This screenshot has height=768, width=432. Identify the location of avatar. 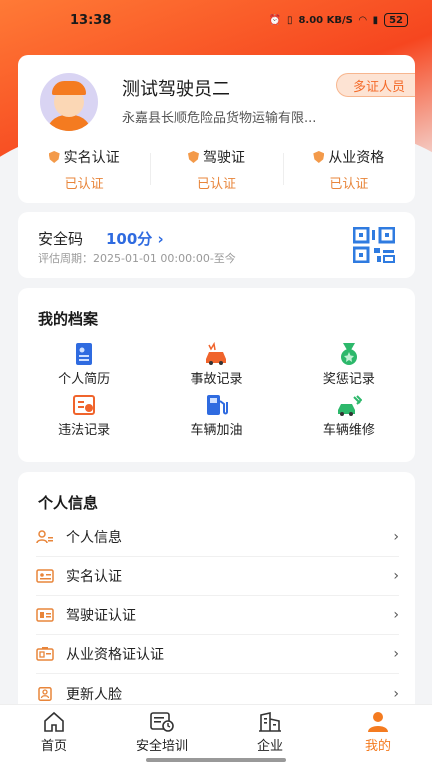
(69, 102).